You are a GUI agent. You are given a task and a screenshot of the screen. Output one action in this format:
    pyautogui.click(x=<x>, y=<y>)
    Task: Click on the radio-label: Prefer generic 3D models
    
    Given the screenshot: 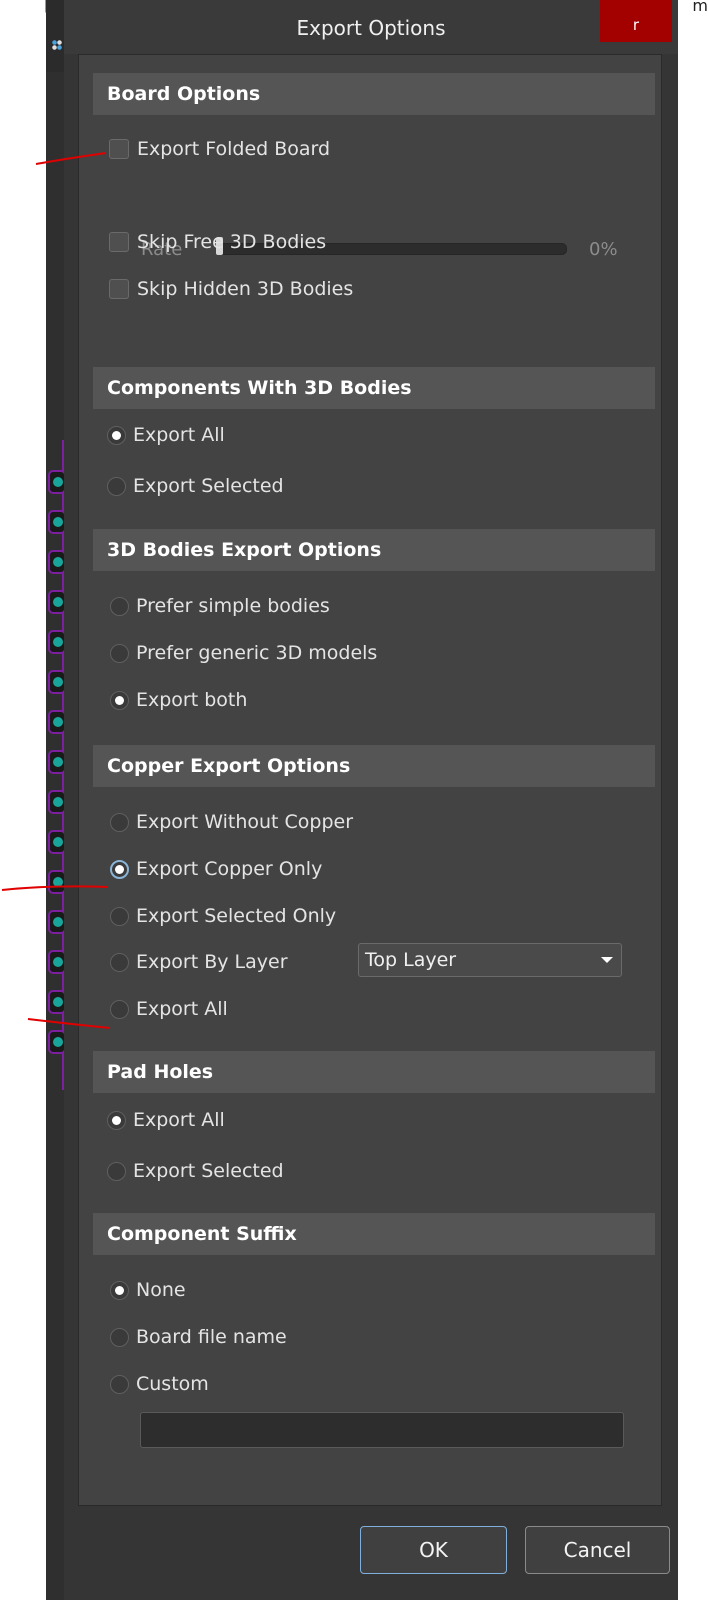 What is the action you would take?
    pyautogui.click(x=257, y=653)
    